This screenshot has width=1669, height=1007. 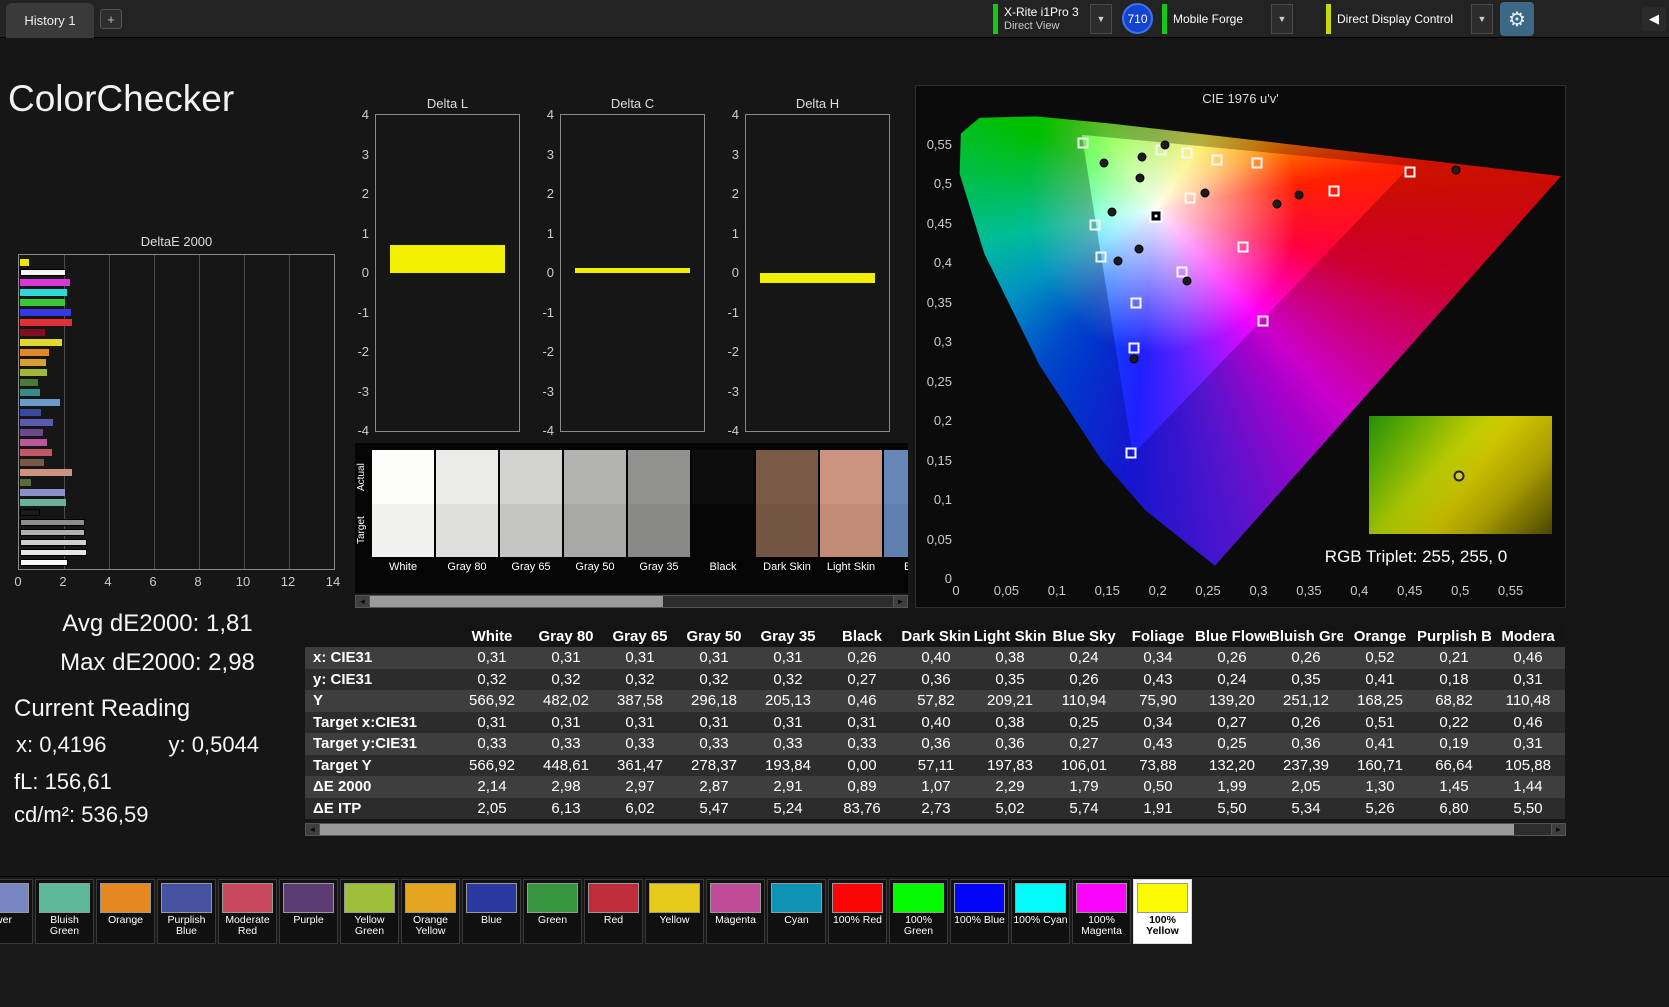 I want to click on axis-tick: 0,25, so click(x=939, y=381).